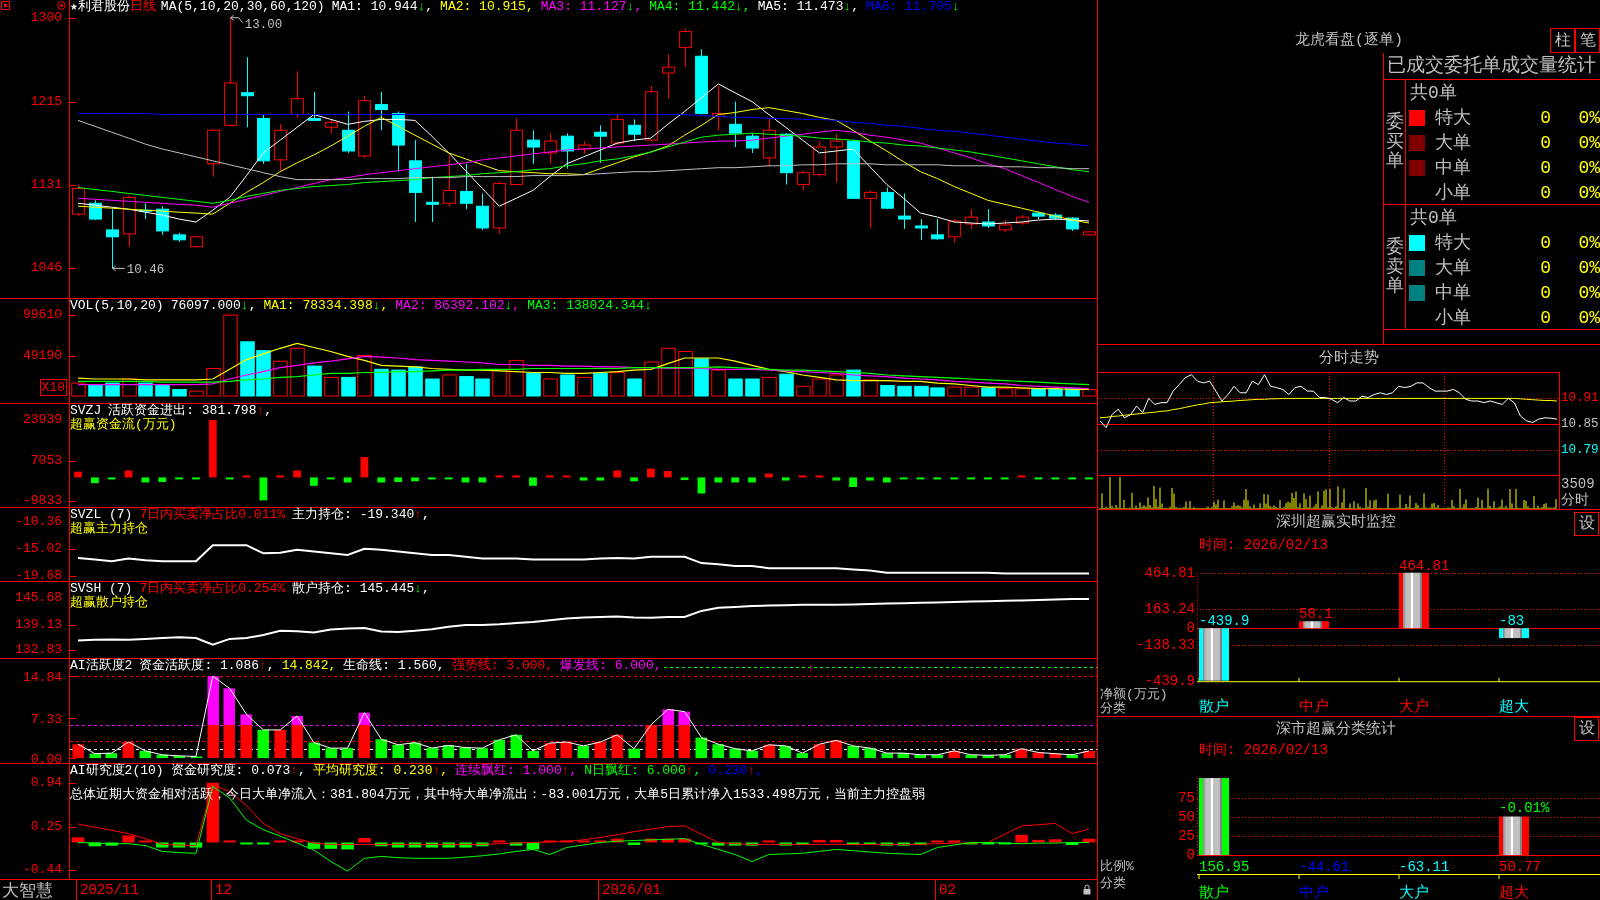  What do you see at coordinates (611, 666) in the screenshot?
I see `legend-value: 爆发线: 6.000,` at bounding box center [611, 666].